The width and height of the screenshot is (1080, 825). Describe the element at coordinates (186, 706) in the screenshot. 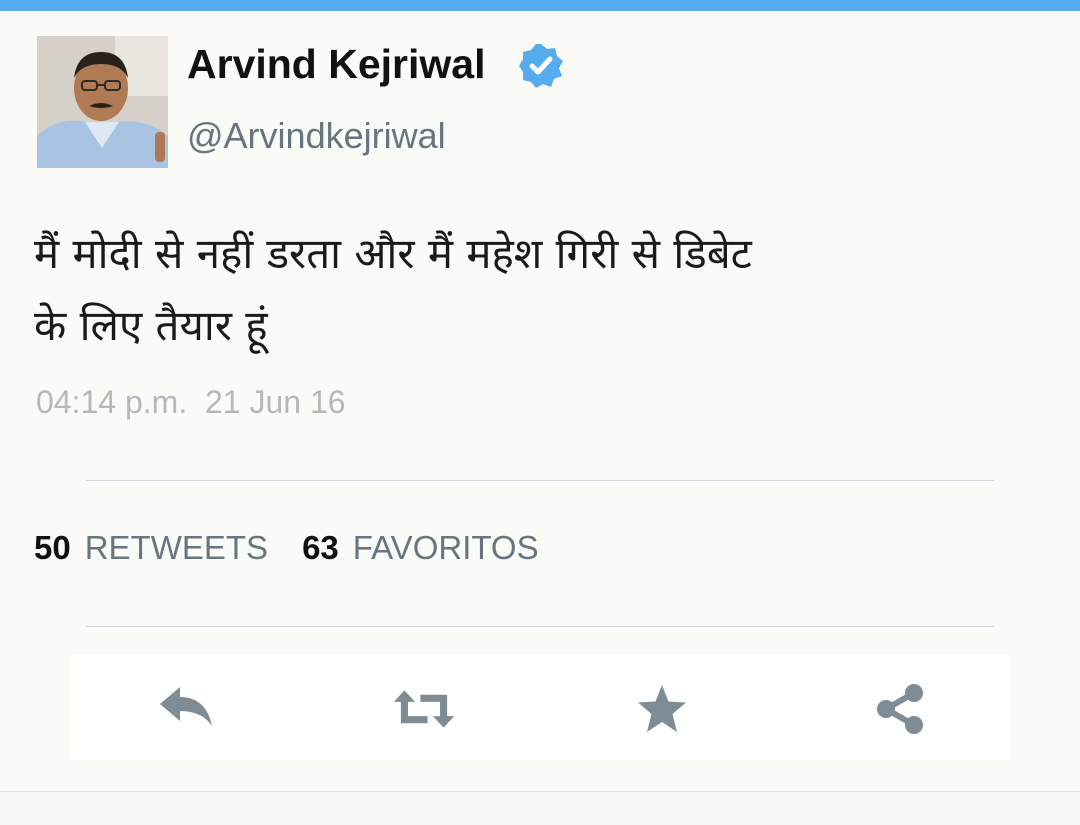

I see `reply-icon` at that location.